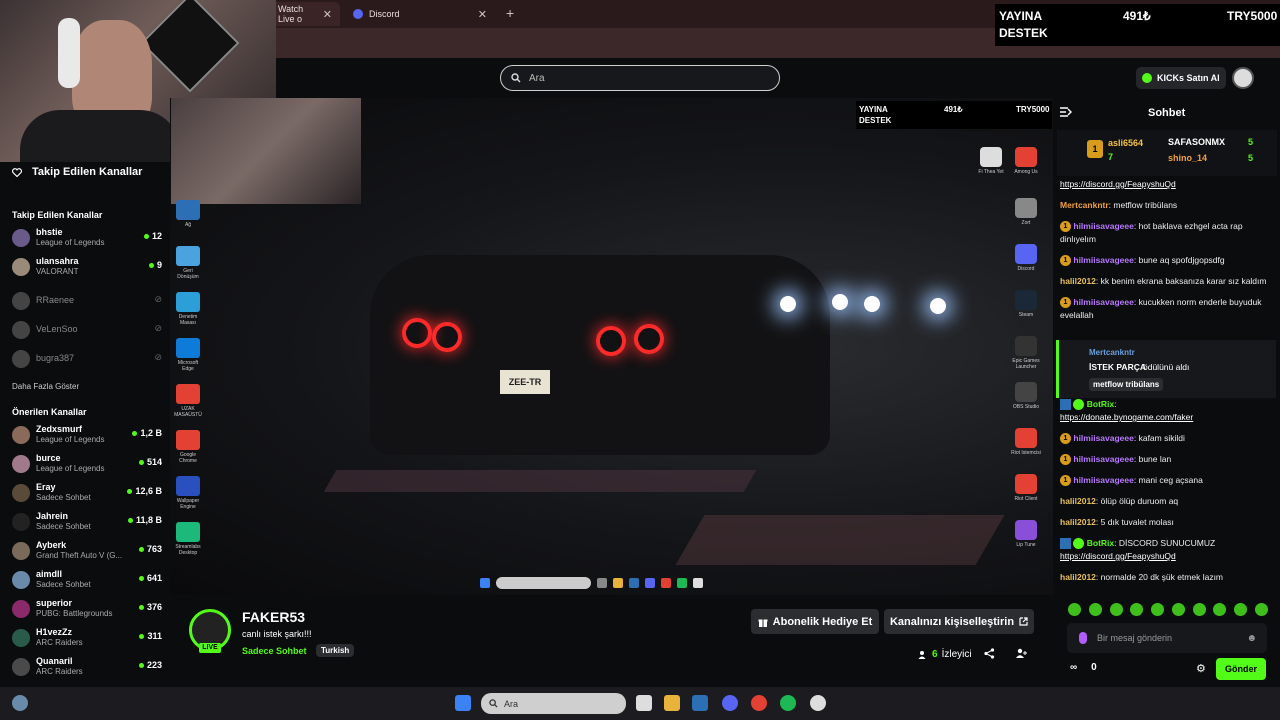 The width and height of the screenshot is (1280, 720). I want to click on chat-link: https://donate.bynogame.com/faker, so click(1126, 417).